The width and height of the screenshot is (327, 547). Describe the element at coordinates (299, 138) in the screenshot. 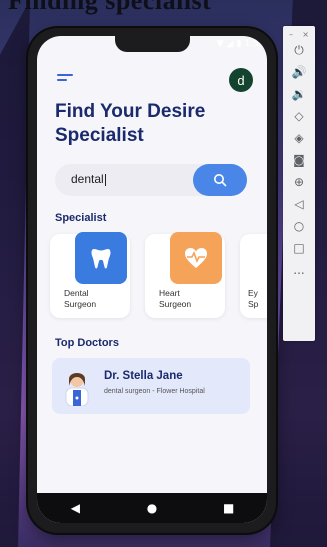

I see `rotate-right-icon: ◈` at that location.